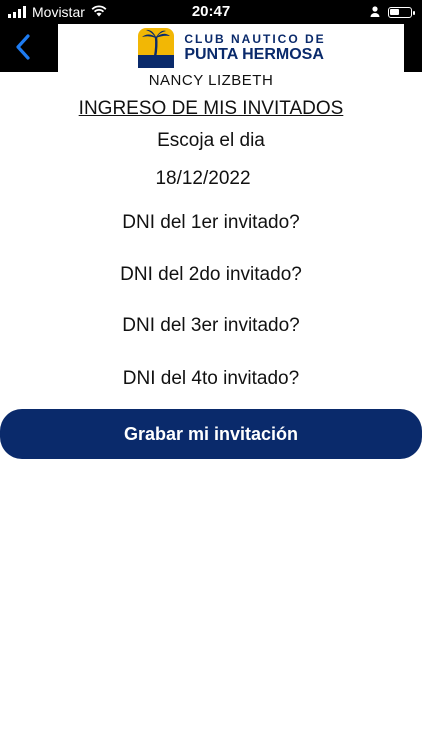 This screenshot has width=422, height=750. What do you see at coordinates (254, 54) in the screenshot?
I see `logo-line2: PUNTA HERMOSA` at bounding box center [254, 54].